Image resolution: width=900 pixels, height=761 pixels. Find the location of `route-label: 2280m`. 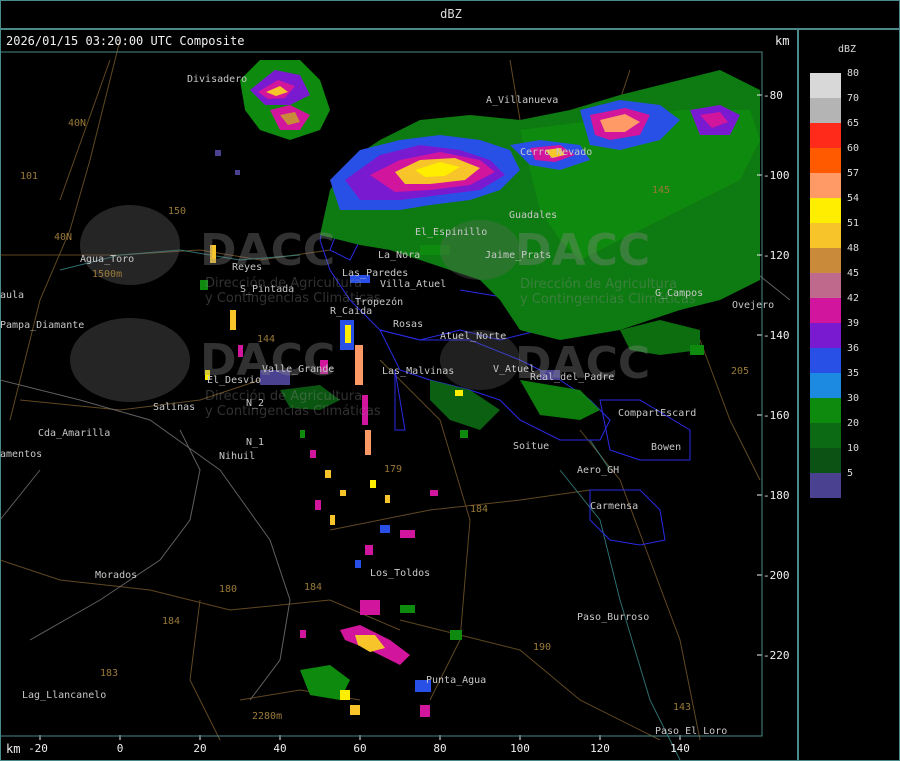

route-label: 2280m is located at coordinates (267, 716).